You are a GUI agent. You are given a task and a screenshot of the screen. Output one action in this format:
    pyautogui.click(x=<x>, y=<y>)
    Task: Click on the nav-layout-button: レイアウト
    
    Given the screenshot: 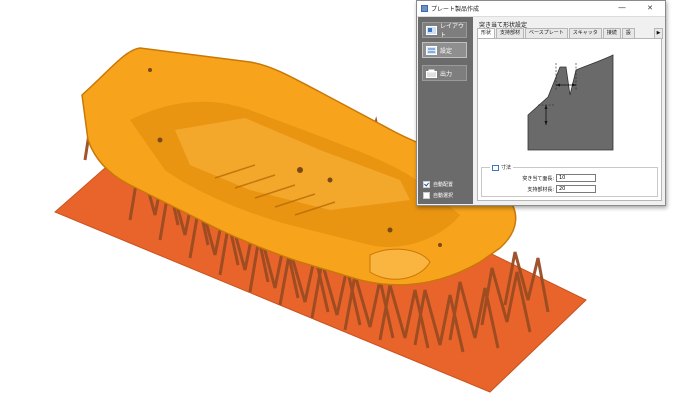 What is the action you would take?
    pyautogui.click(x=444, y=30)
    